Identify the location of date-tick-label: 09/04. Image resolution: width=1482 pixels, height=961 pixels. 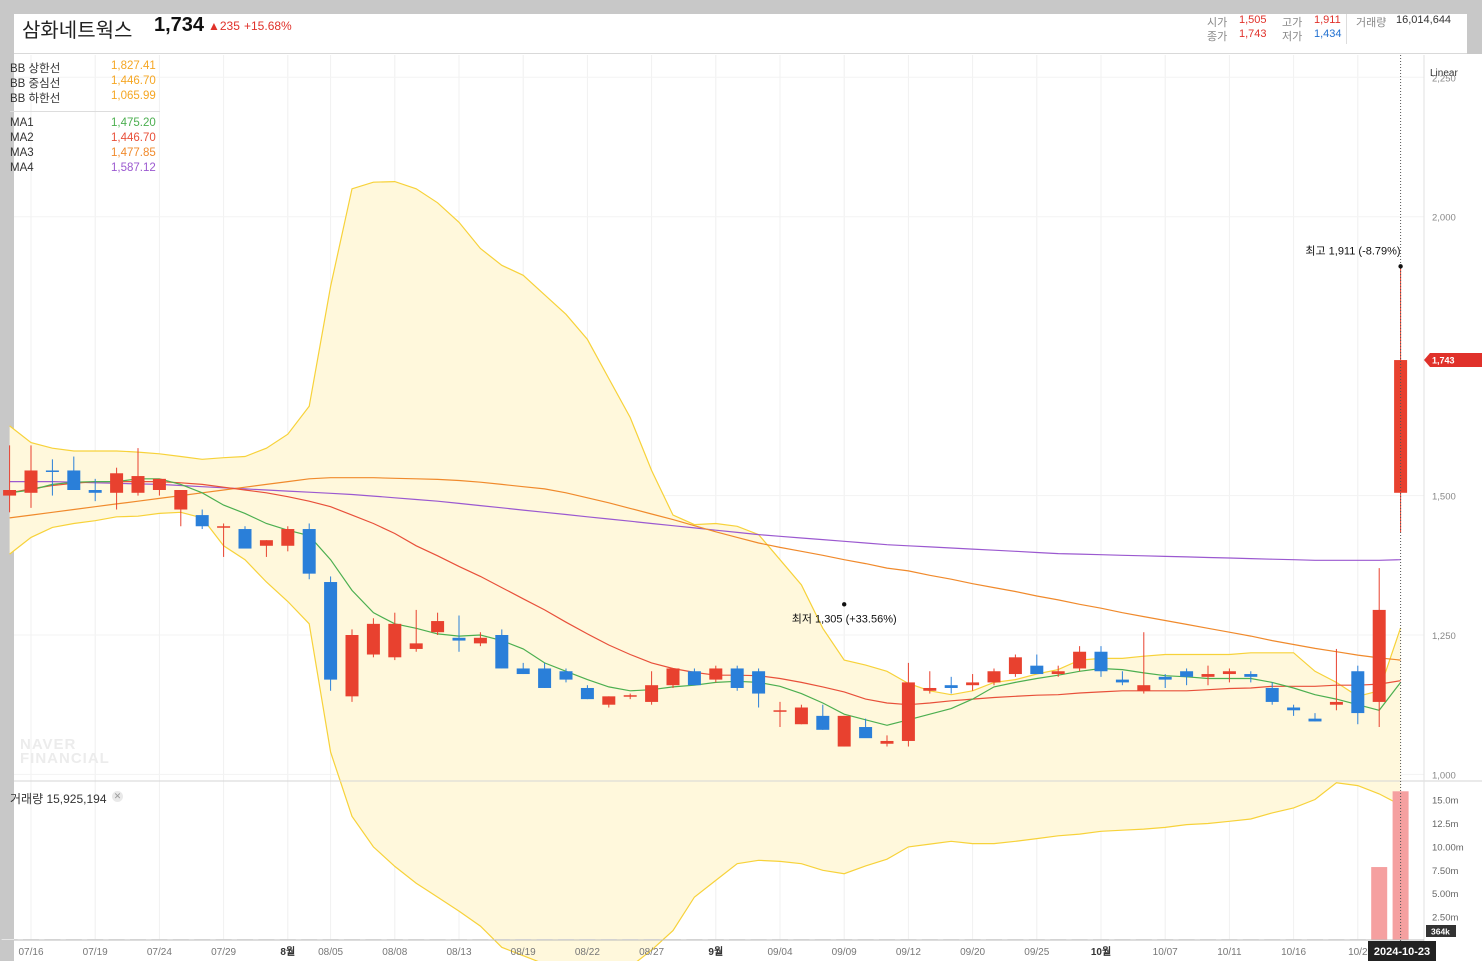
(779, 952).